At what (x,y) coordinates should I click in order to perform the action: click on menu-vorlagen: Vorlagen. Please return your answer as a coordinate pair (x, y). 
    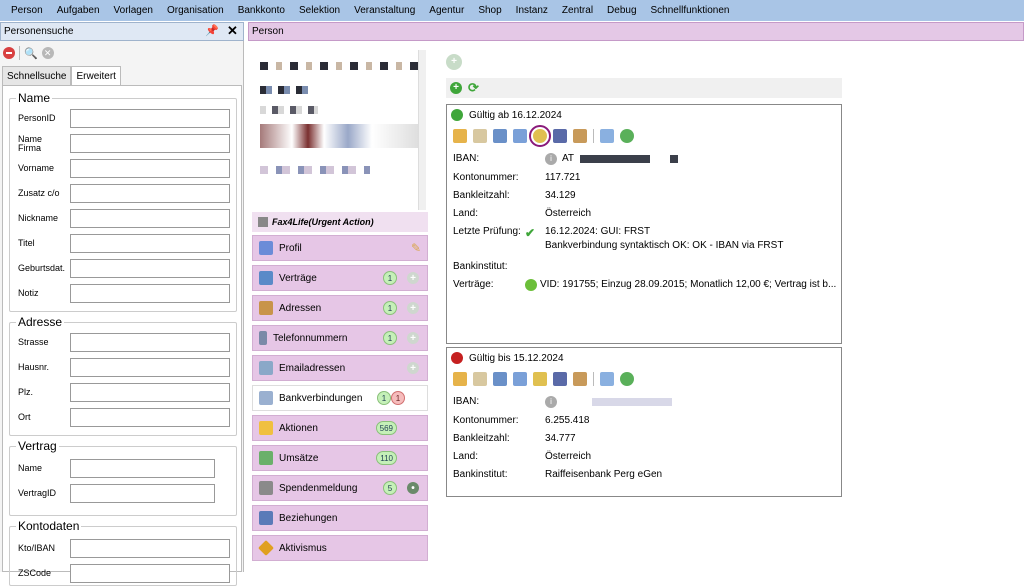
    Looking at the image, I should click on (133, 10).